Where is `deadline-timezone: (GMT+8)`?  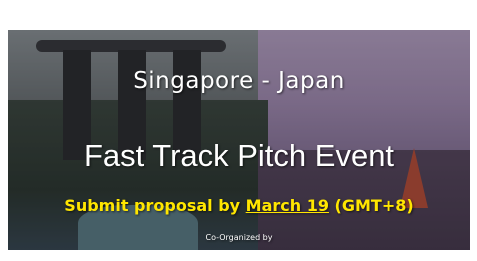
deadline-timezone: (GMT+8) is located at coordinates (371, 205).